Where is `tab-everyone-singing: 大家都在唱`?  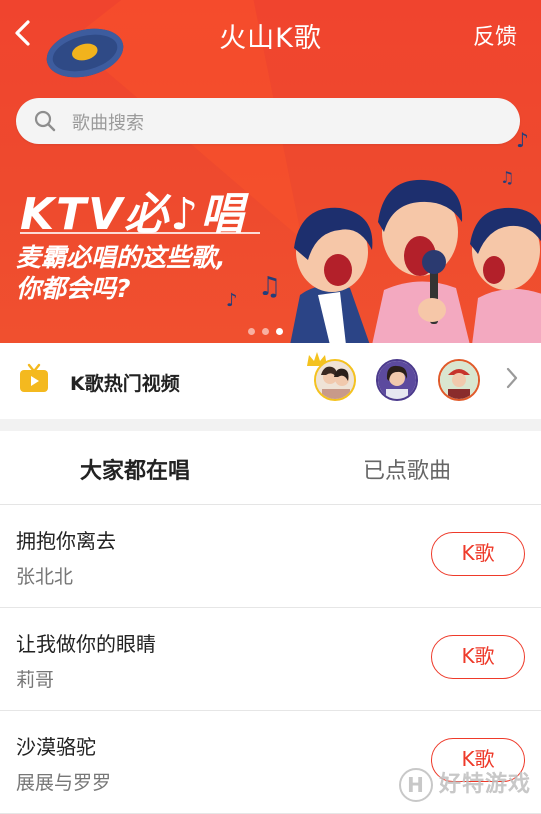
tab-everyone-singing: 大家都在唱 is located at coordinates (135, 469).